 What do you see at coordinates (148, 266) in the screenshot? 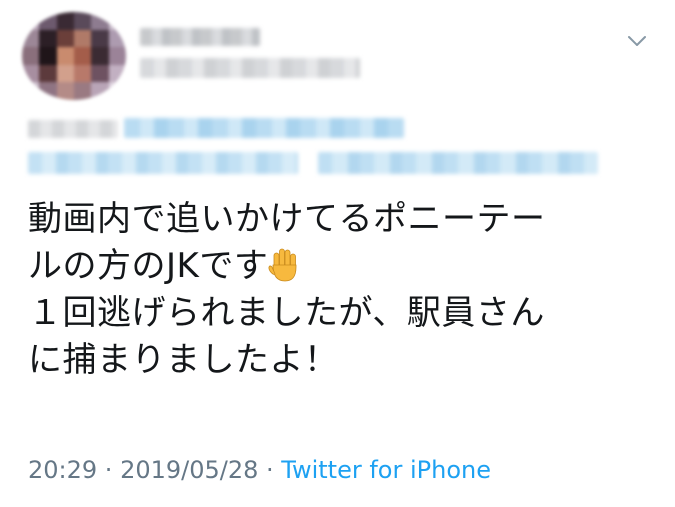
I see `tweet-text-line: ルの方のJKです` at bounding box center [148, 266].